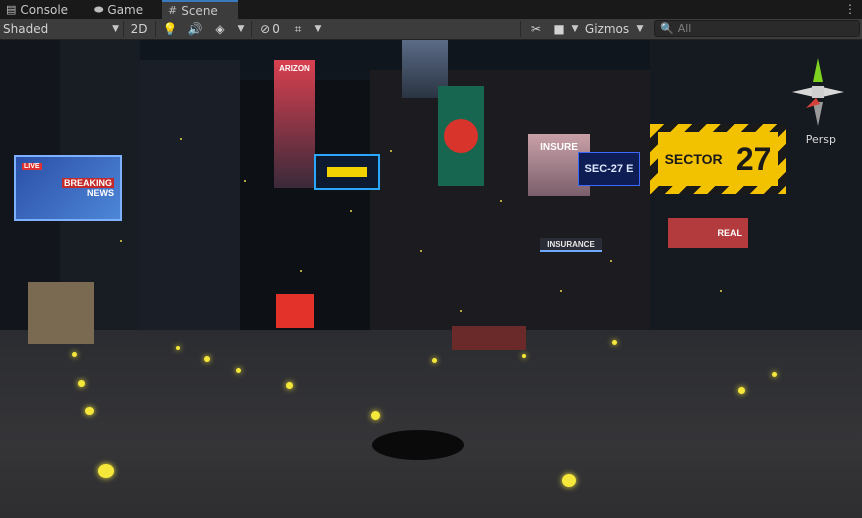 The width and height of the screenshot is (862, 518). I want to click on more-options-icon: ⋮, so click(850, 9).